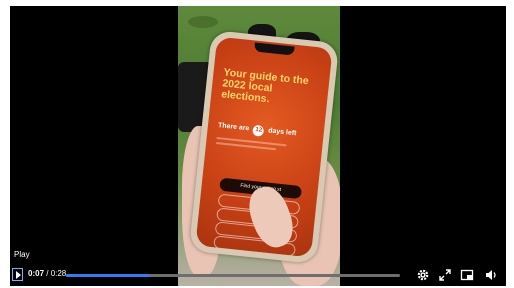 The width and height of the screenshot is (514, 288). I want to click on volume-icon, so click(491, 275).